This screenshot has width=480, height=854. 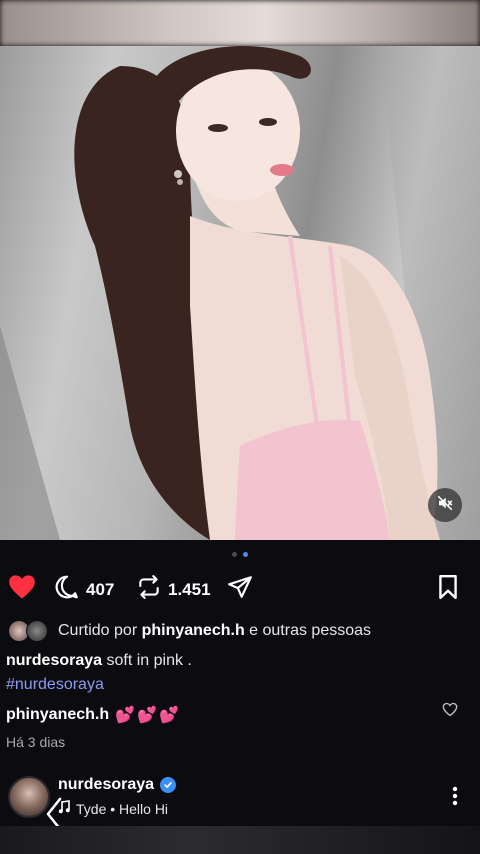 I want to click on liker-avatars, so click(x=29, y=631).